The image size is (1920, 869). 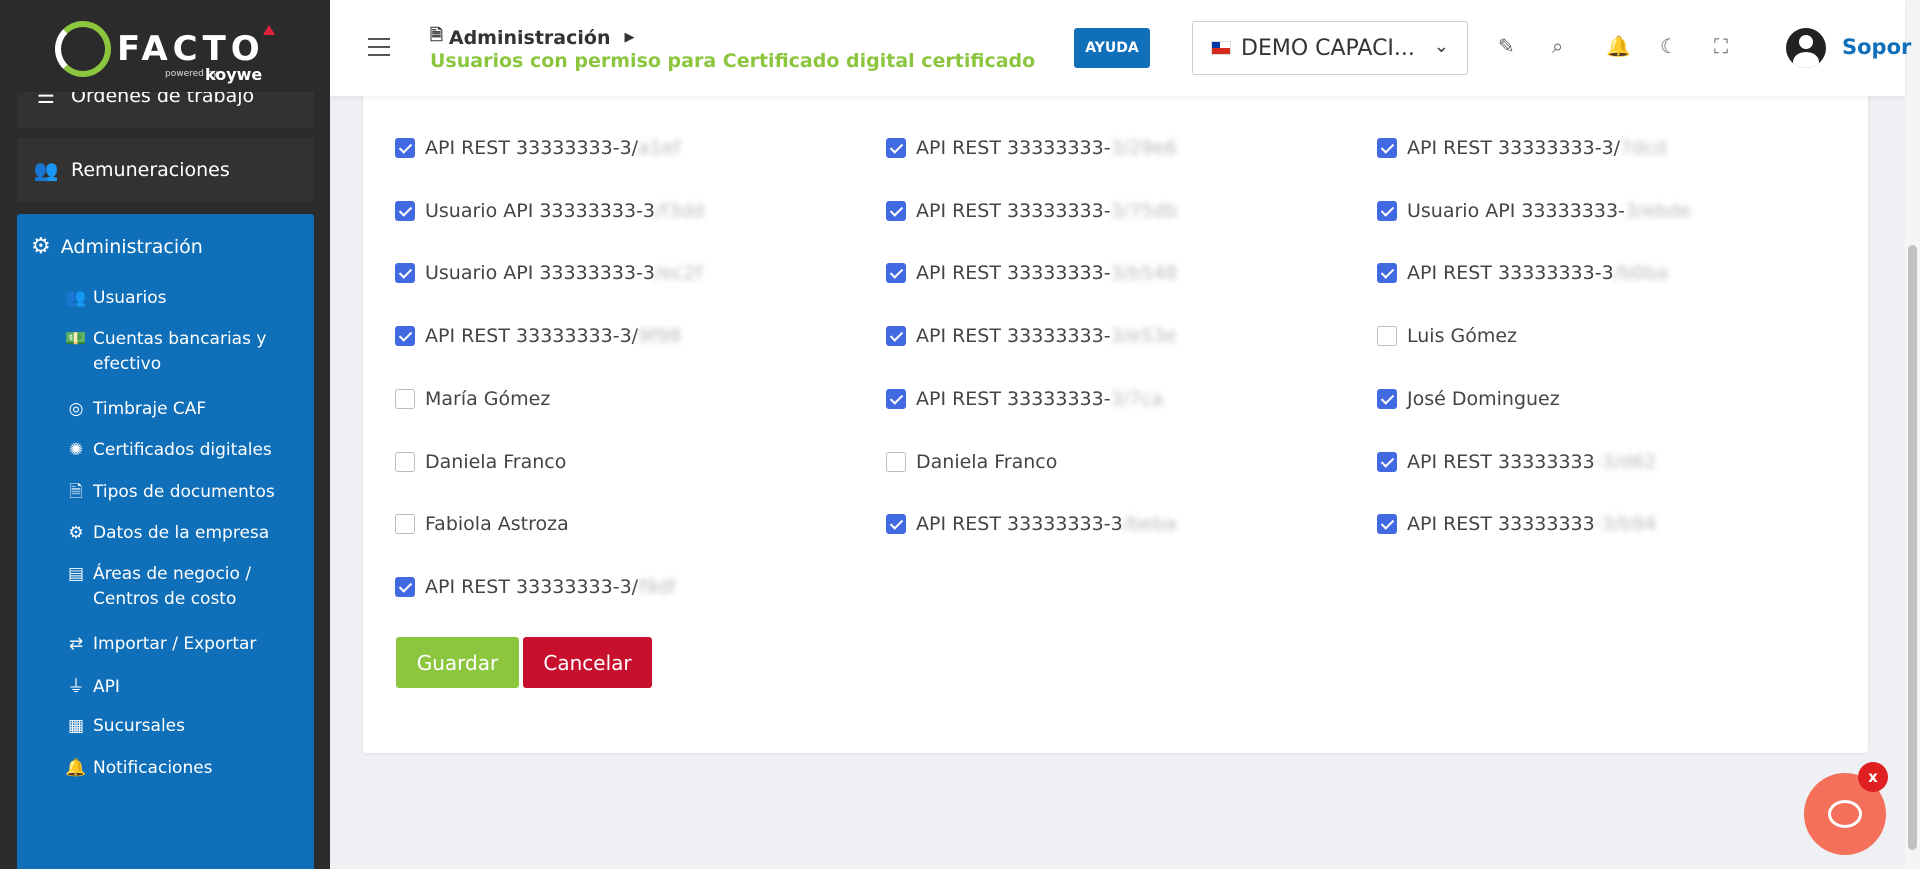 I want to click on chat-close-button: x, so click(x=1873, y=777).